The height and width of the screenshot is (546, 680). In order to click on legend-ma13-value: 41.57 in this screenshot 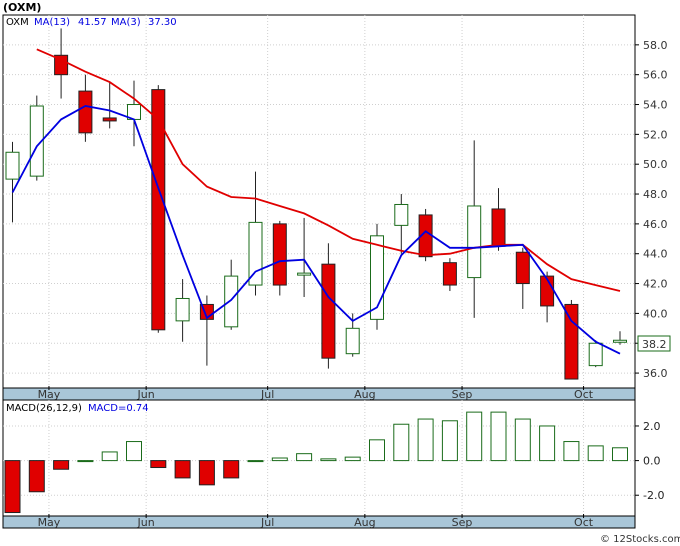, I will do `click(92, 22)`.